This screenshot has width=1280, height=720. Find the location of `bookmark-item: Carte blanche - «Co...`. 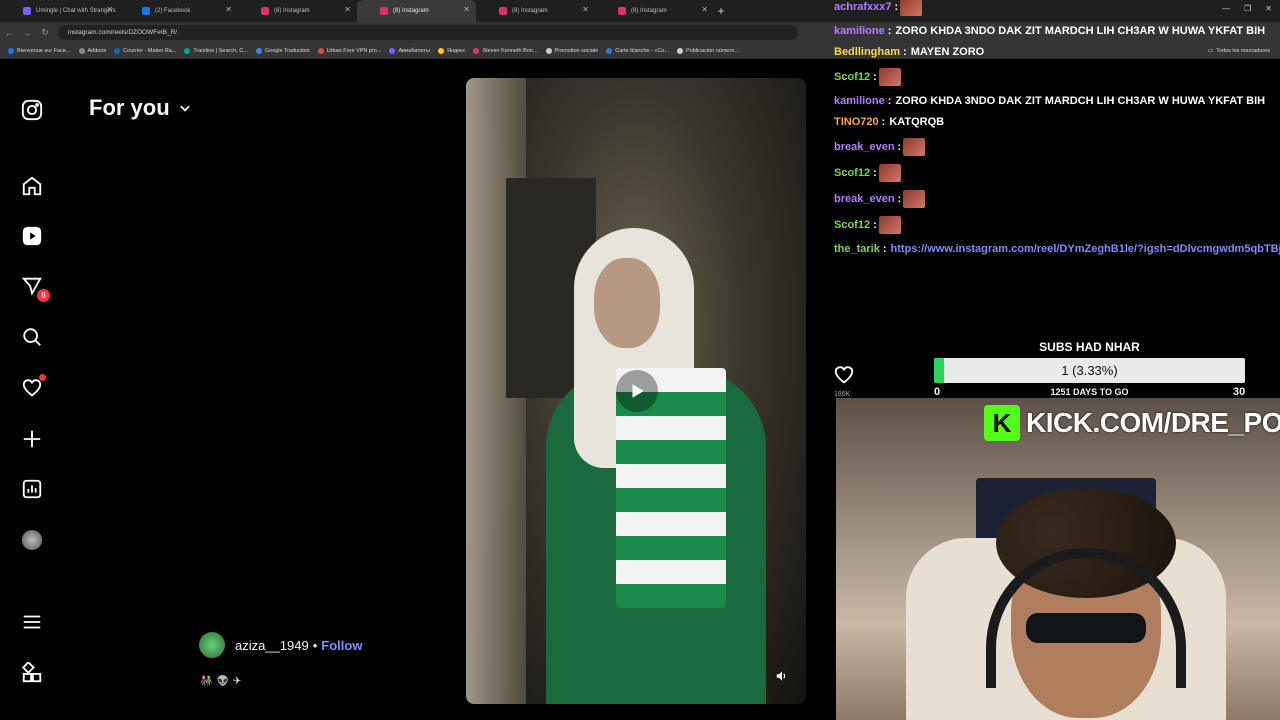

bookmark-item: Carte blanche - «Co... is located at coordinates (638, 50).